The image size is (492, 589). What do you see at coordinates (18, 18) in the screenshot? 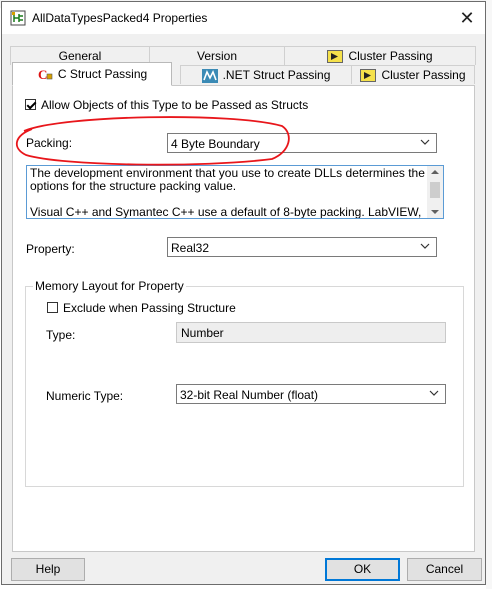
I see `typedef-icon` at bounding box center [18, 18].